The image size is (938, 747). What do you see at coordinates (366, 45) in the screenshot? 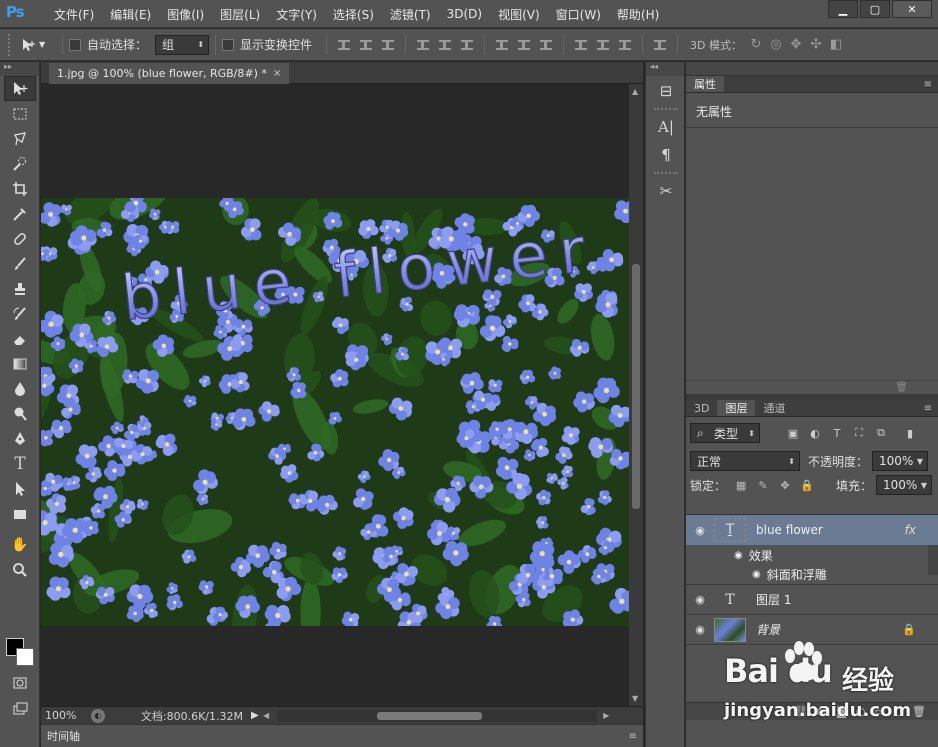
I see `align-vcenter-icon` at bounding box center [366, 45].